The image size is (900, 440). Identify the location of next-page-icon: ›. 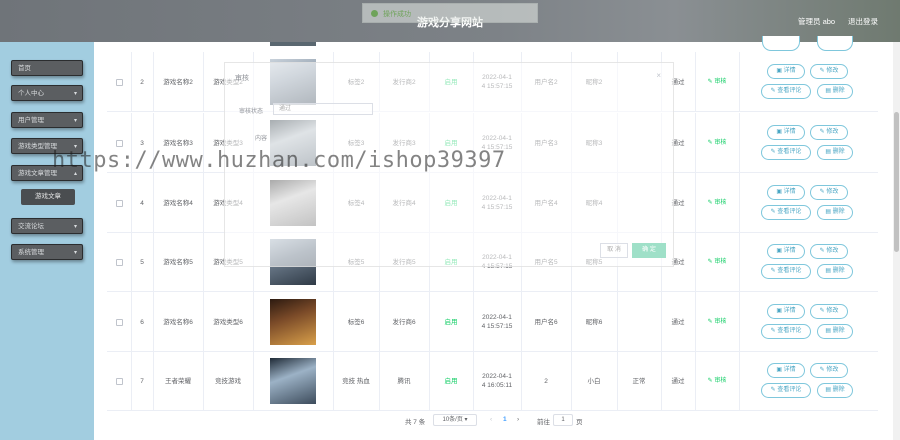
(518, 419).